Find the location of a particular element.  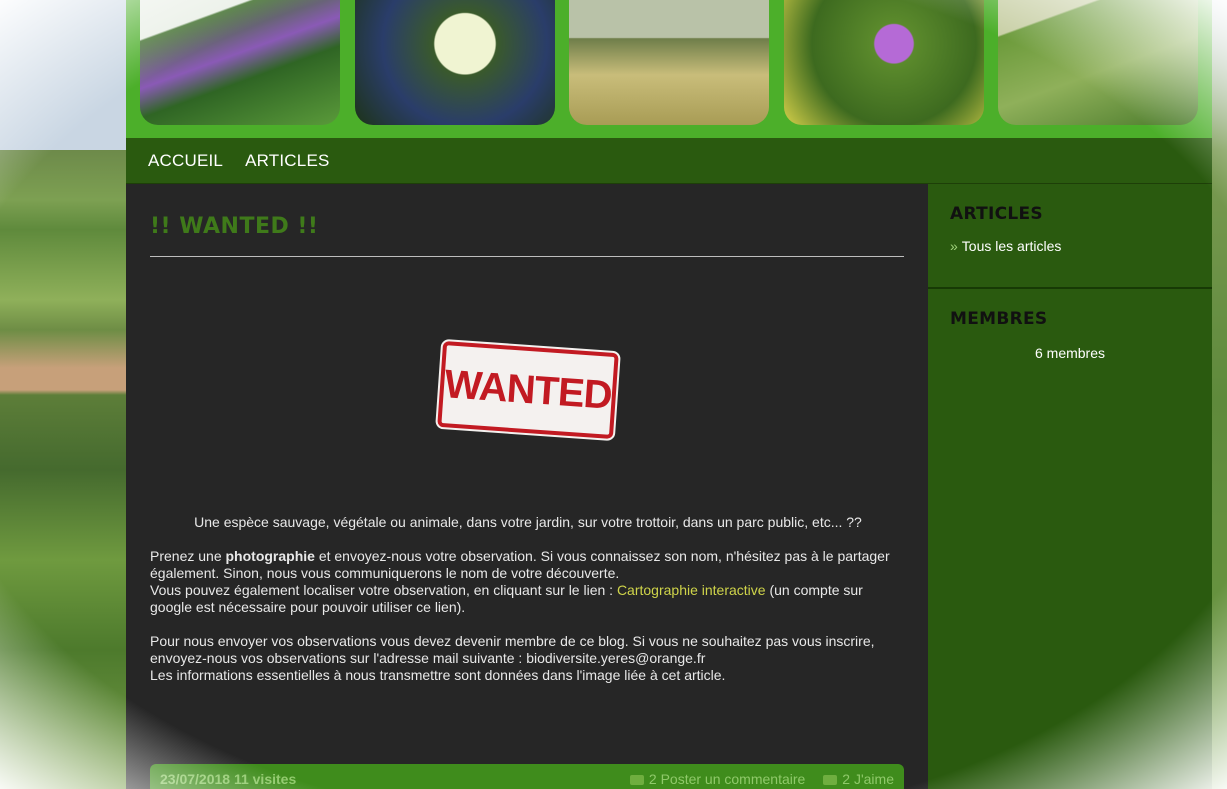

articles-widget-title: ARTICLES is located at coordinates (996, 214).